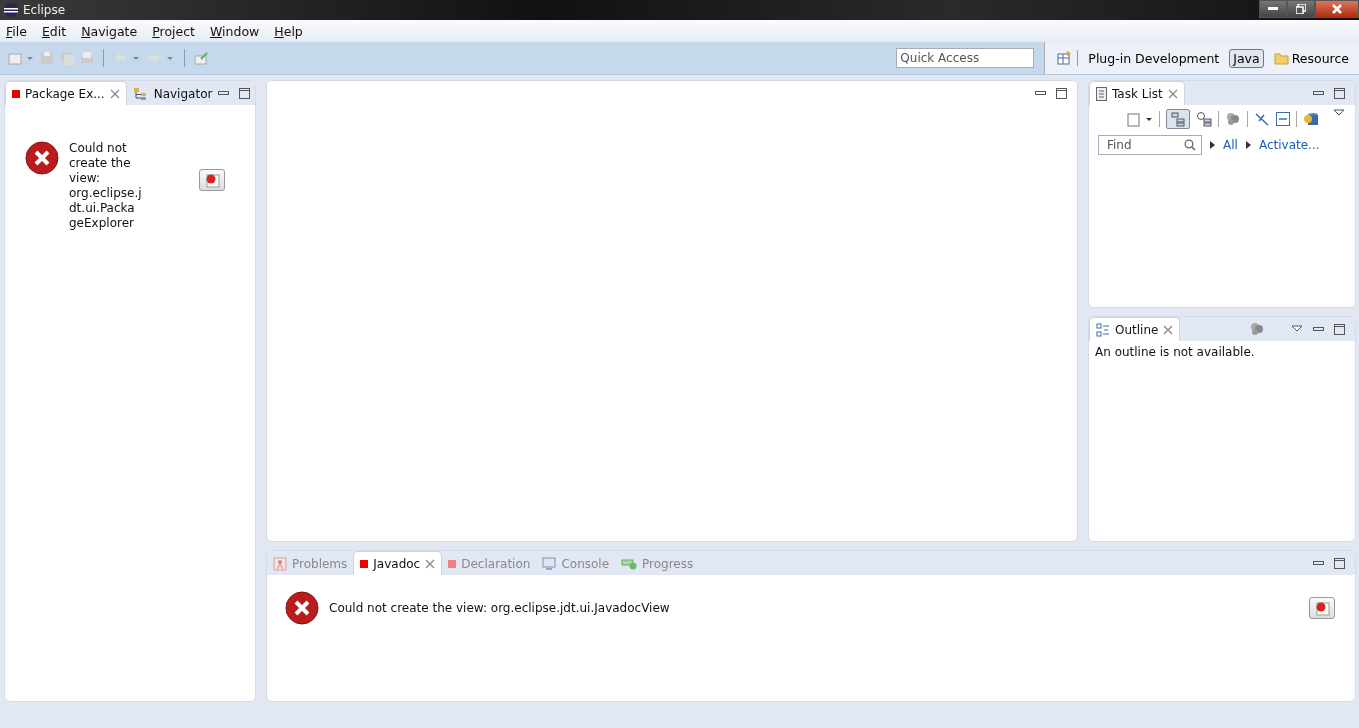  Describe the element at coordinates (1103, 329) in the screenshot. I see `outline-icon` at that location.